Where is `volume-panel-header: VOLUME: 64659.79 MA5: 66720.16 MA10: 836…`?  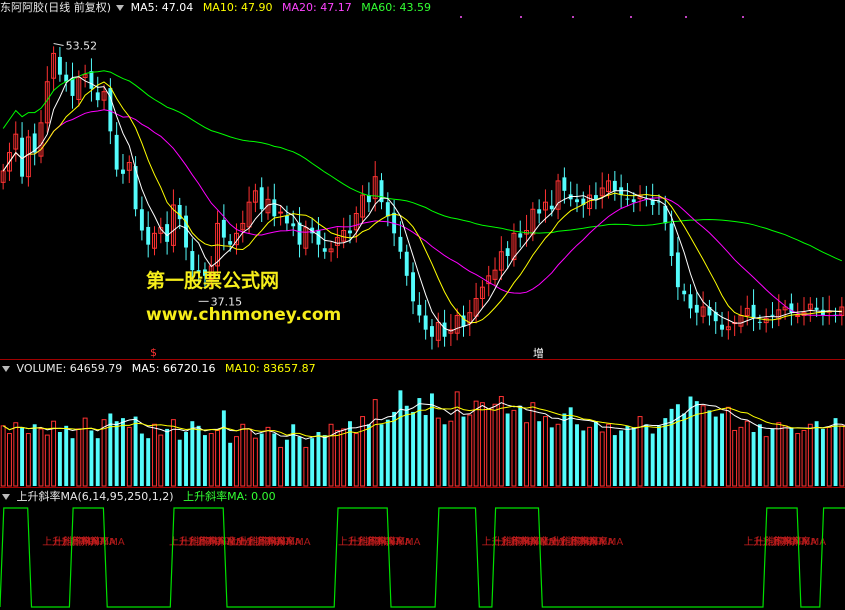
volume-panel-header: VOLUME: 64659.79 MA5: 66720.16 MA10: 836… is located at coordinates (161, 369).